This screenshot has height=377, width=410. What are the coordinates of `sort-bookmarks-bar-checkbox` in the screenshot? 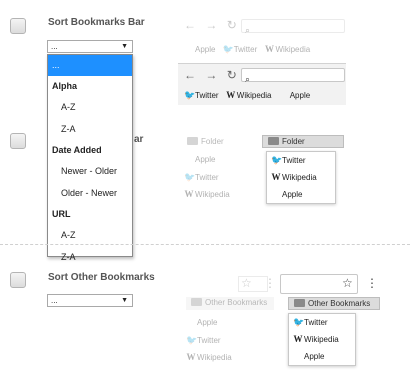 It's located at (18, 26).